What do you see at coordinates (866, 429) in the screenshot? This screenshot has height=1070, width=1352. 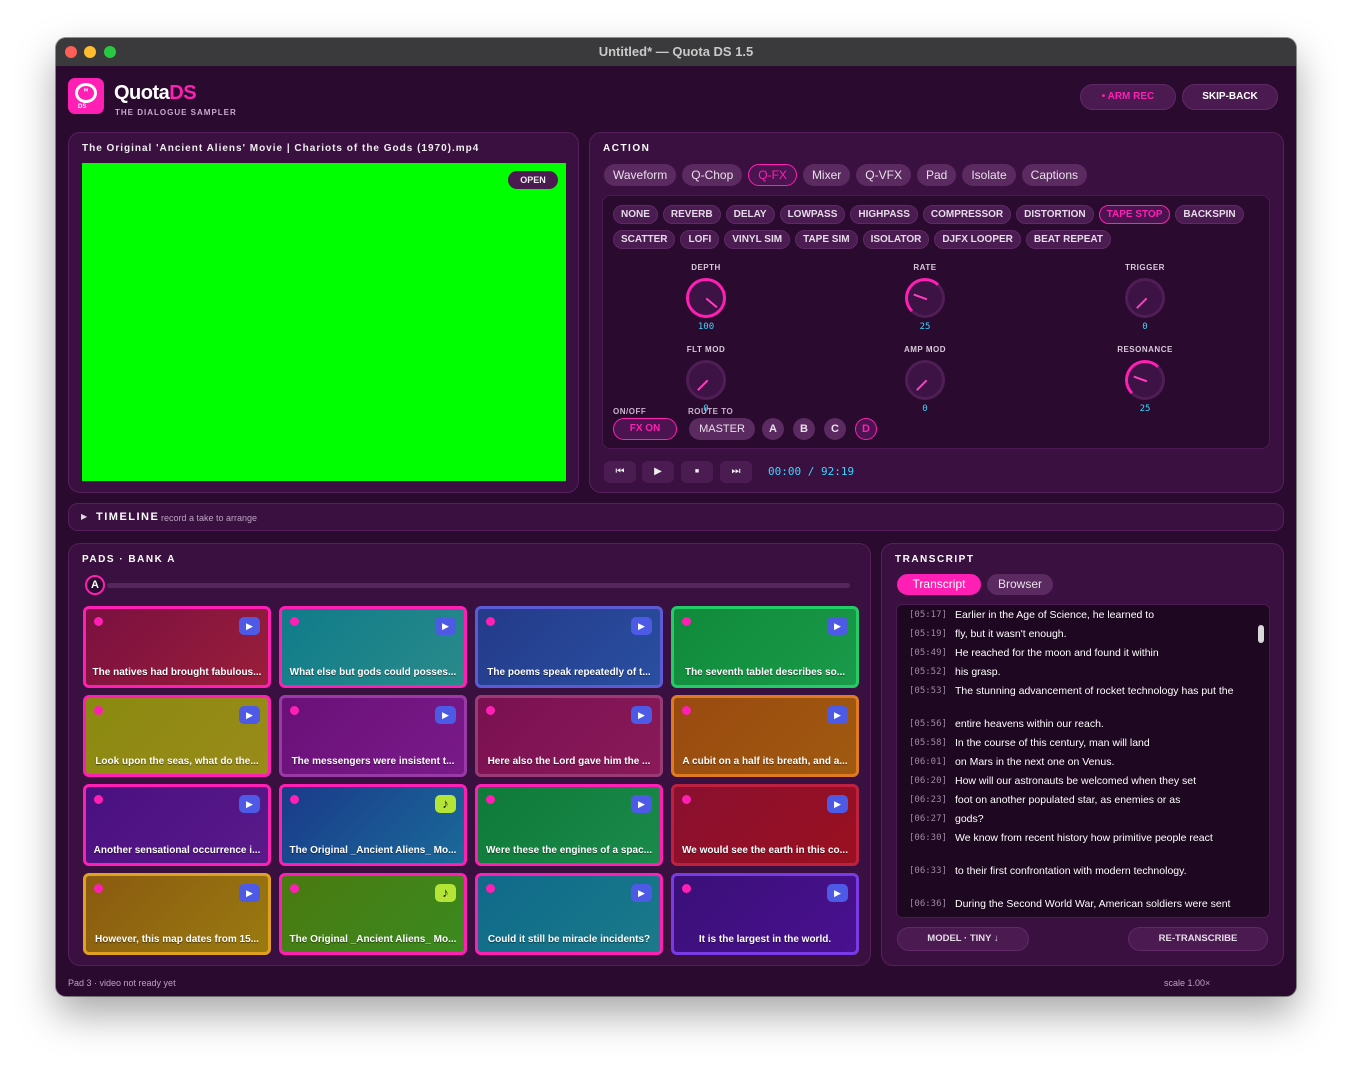 I see `route-d-button: D` at bounding box center [866, 429].